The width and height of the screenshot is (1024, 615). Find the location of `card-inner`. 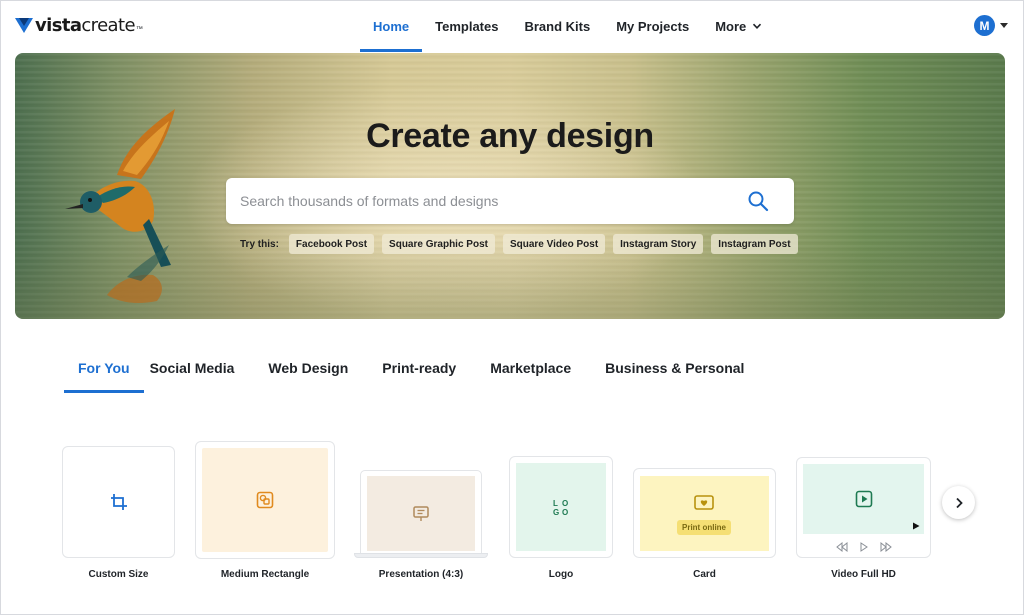

card-inner is located at coordinates (118, 502).